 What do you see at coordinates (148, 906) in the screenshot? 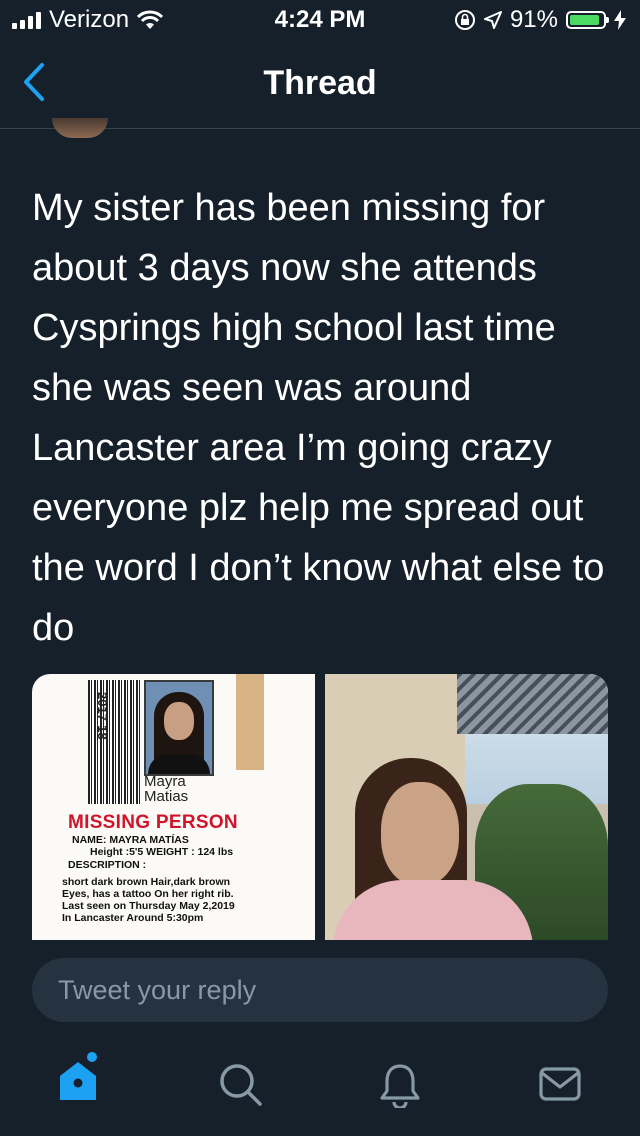
I see `flyer-desc-line: Last seen on Thursday May 2,2019` at bounding box center [148, 906].